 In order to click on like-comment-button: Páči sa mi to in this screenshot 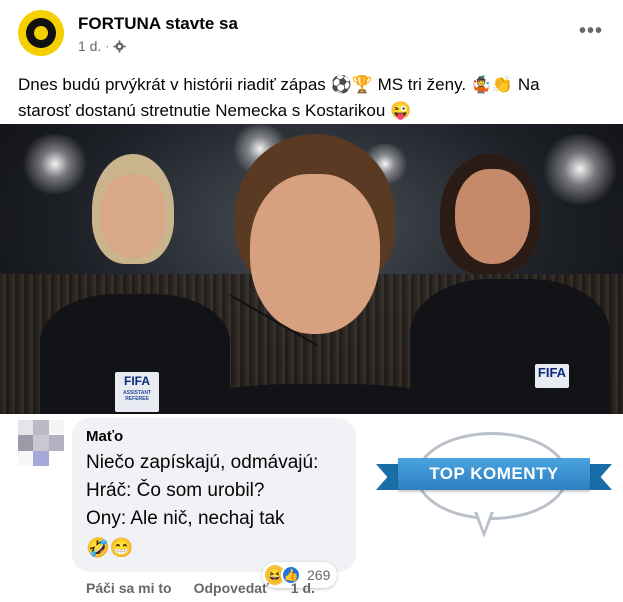, I will do `click(129, 588)`.